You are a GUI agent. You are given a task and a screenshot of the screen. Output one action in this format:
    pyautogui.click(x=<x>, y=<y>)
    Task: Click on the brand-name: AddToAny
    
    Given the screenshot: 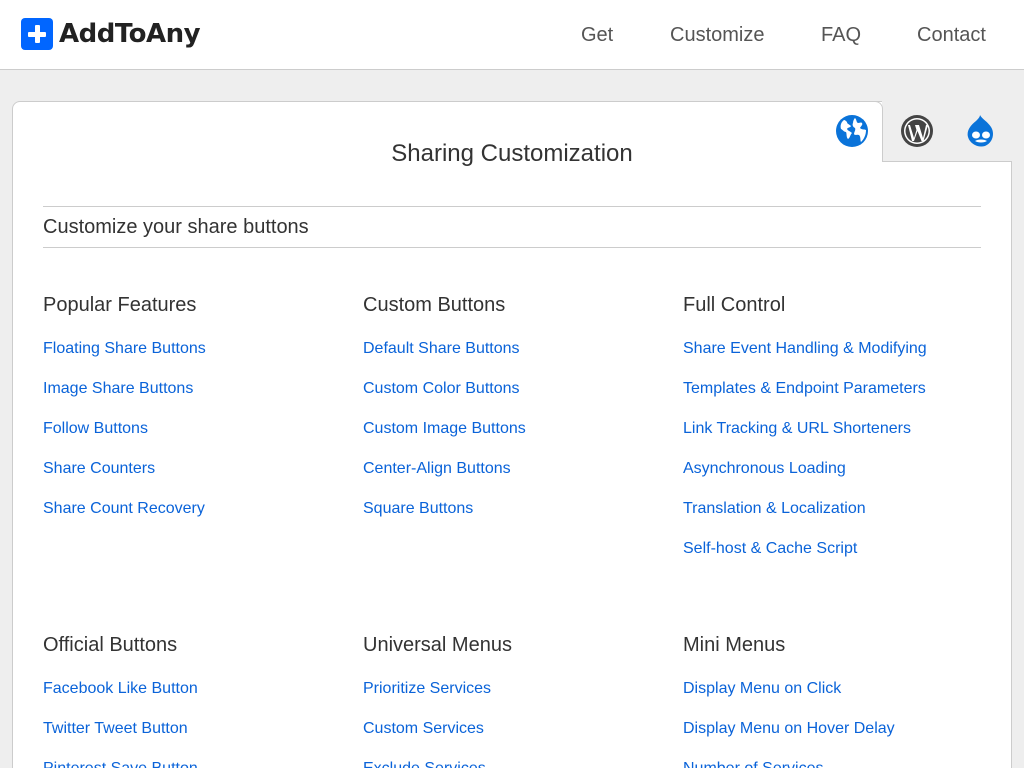 What is the action you would take?
    pyautogui.click(x=130, y=34)
    